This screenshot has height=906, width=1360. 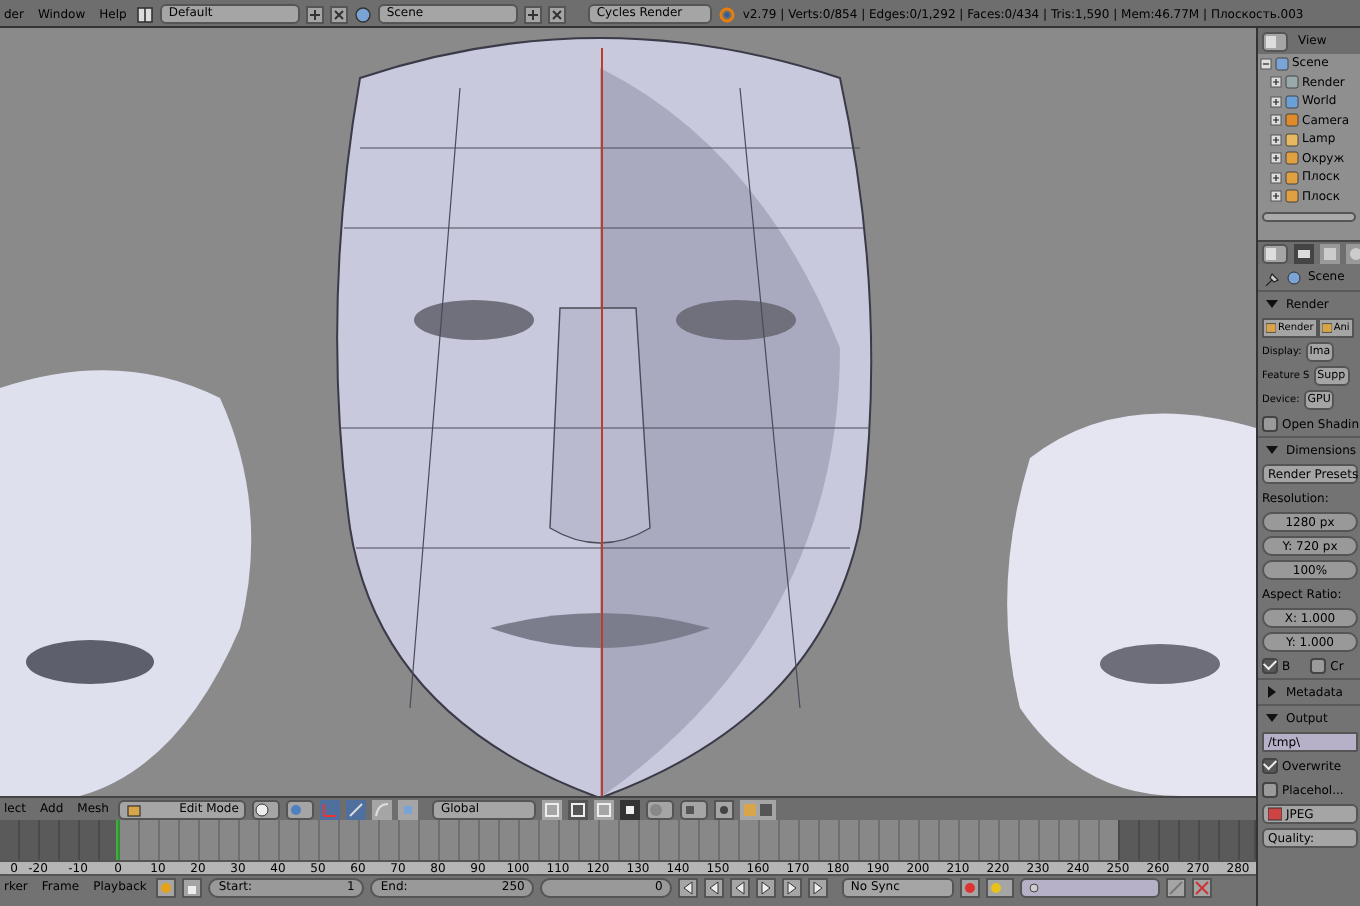 What do you see at coordinates (1202, 887) in the screenshot?
I see `delete-keyframe-icon` at bounding box center [1202, 887].